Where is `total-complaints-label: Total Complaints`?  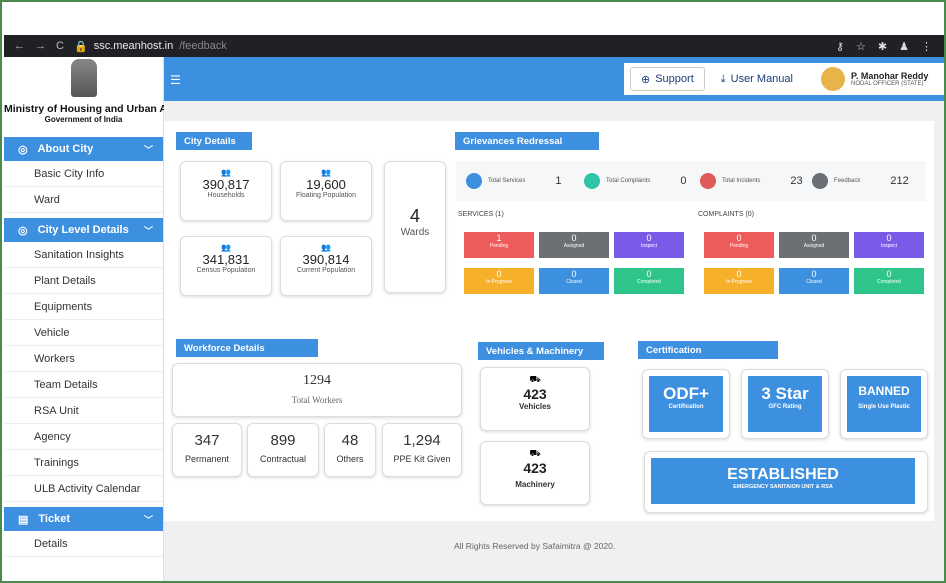 total-complaints-label: Total Complaints is located at coordinates (628, 181).